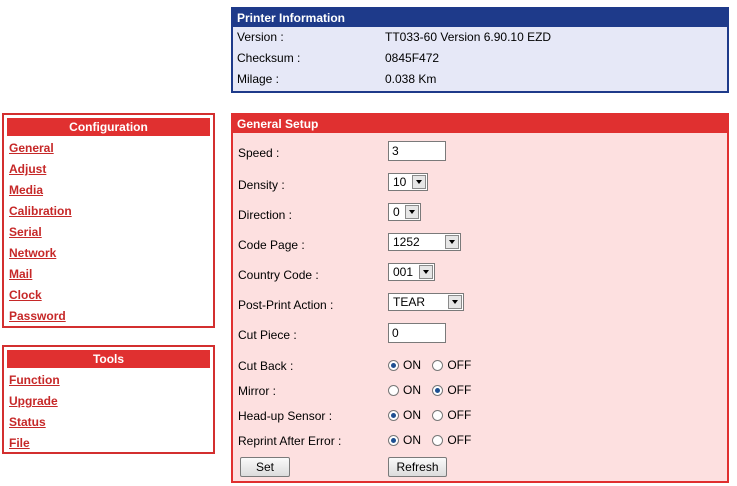 Image resolution: width=737 pixels, height=486 pixels. I want to click on set-button: Set, so click(265, 467).